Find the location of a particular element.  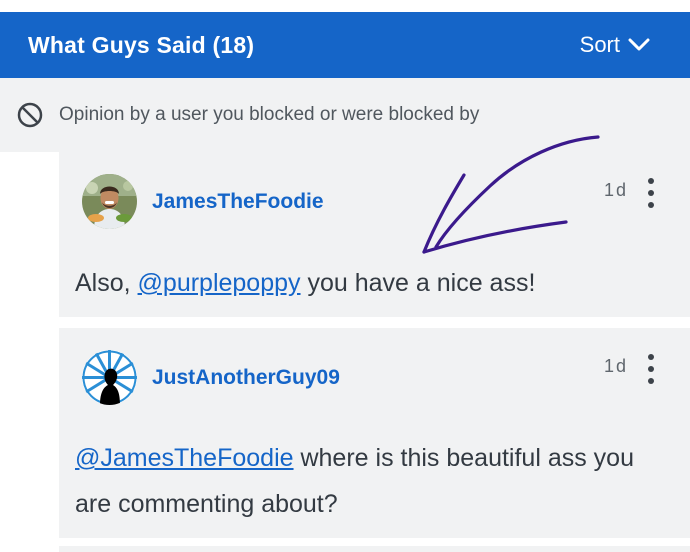

comment-text: Also, @purplepoppy you have a nice ass! is located at coordinates (305, 283).